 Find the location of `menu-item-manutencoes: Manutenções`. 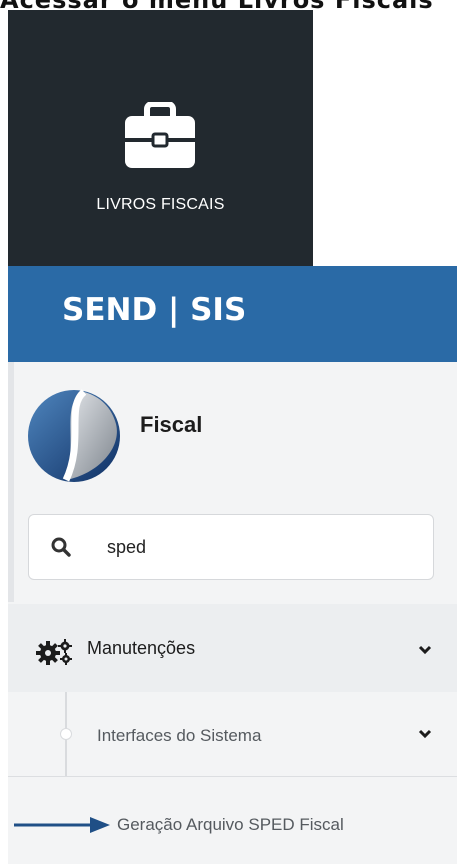

menu-item-manutencoes: Manutenções is located at coordinates (232, 648).